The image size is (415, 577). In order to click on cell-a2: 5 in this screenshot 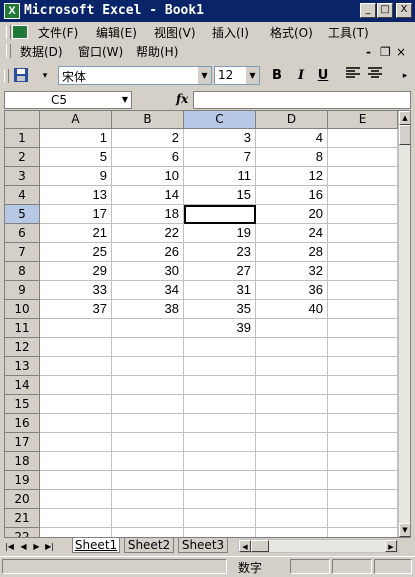, I will do `click(76, 157)`.